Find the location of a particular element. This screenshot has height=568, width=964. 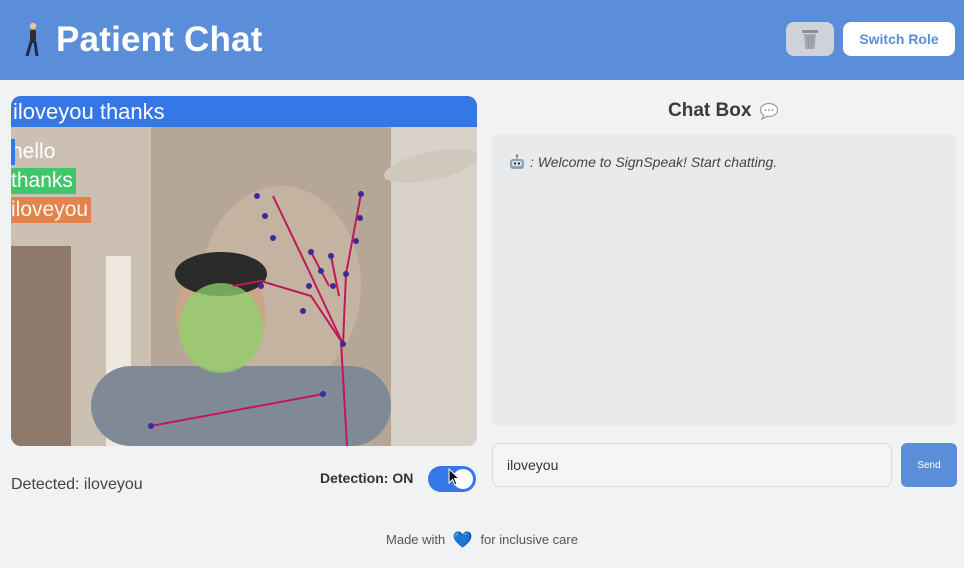

app-header: Patient Chat Switch Role is located at coordinates (482, 40).